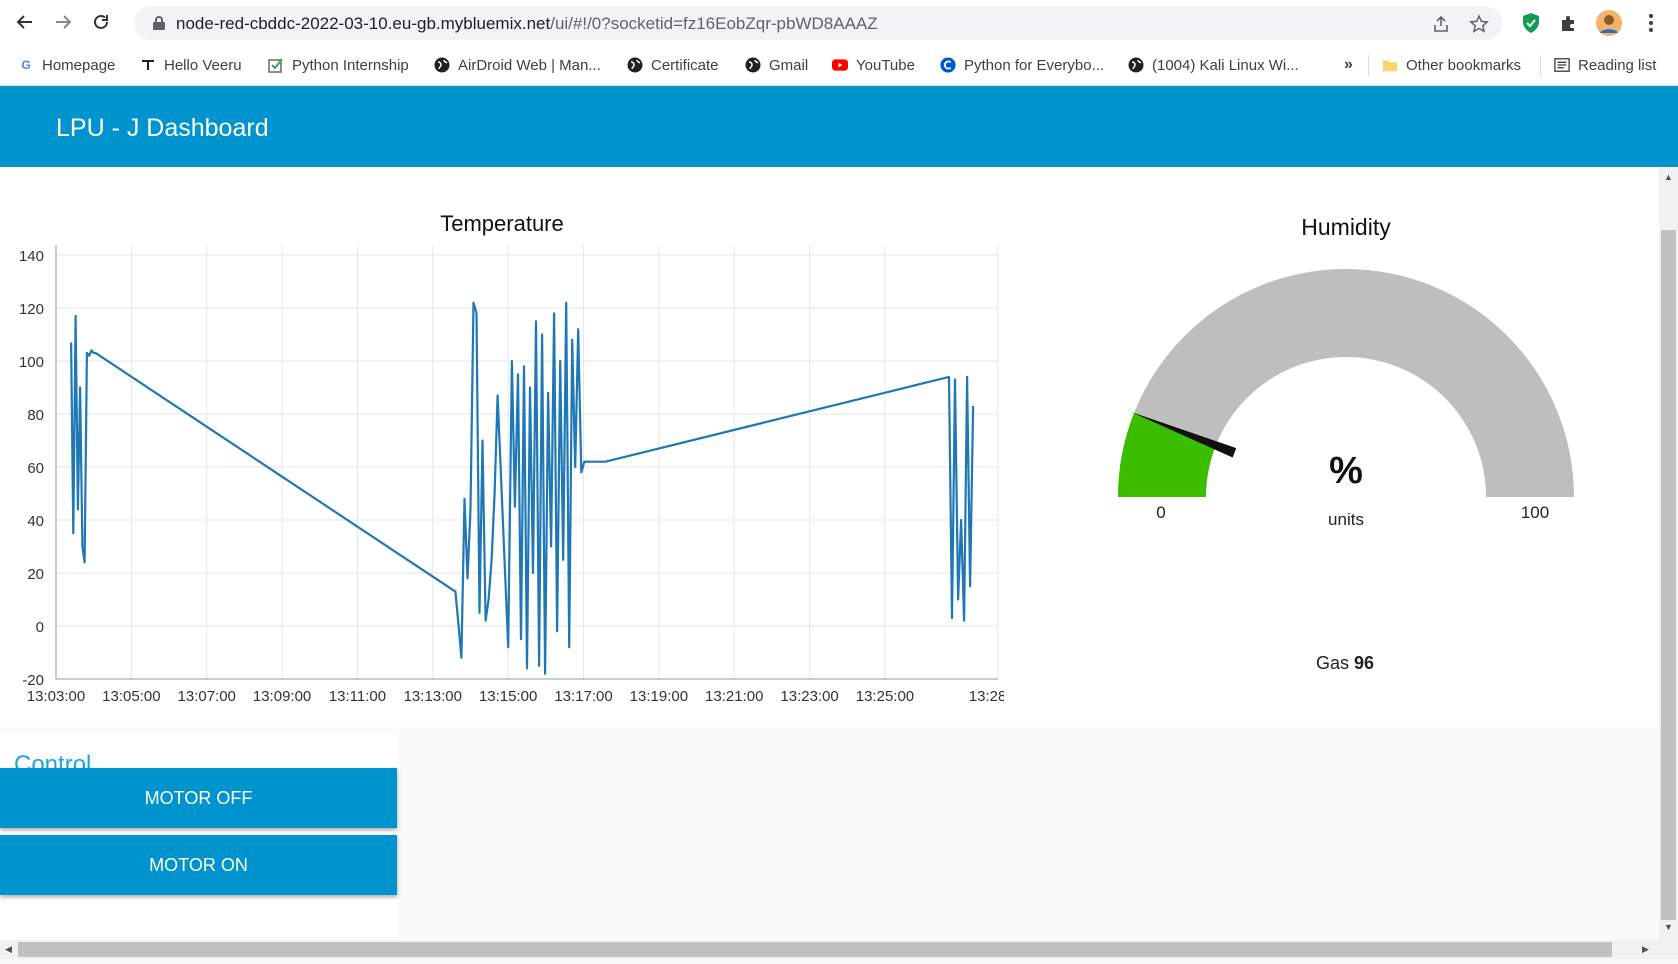 The image size is (1678, 964). What do you see at coordinates (203, 65) in the screenshot?
I see `bookmark-label: Hello Veeru` at bounding box center [203, 65].